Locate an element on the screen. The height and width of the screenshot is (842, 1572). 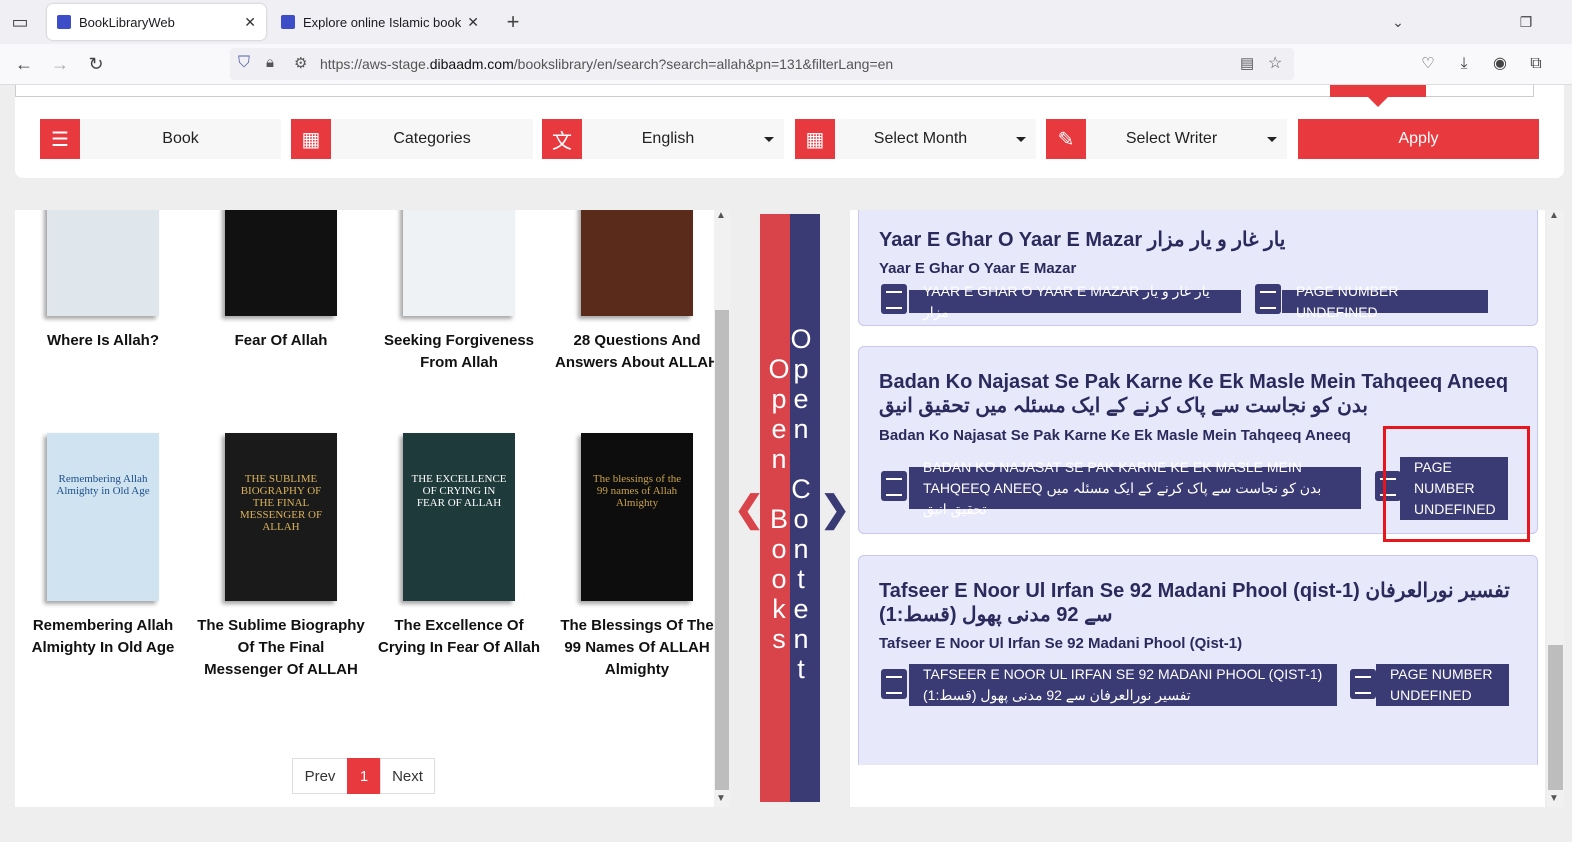
open-content-toggle: Open Content is located at coordinates (805, 508).